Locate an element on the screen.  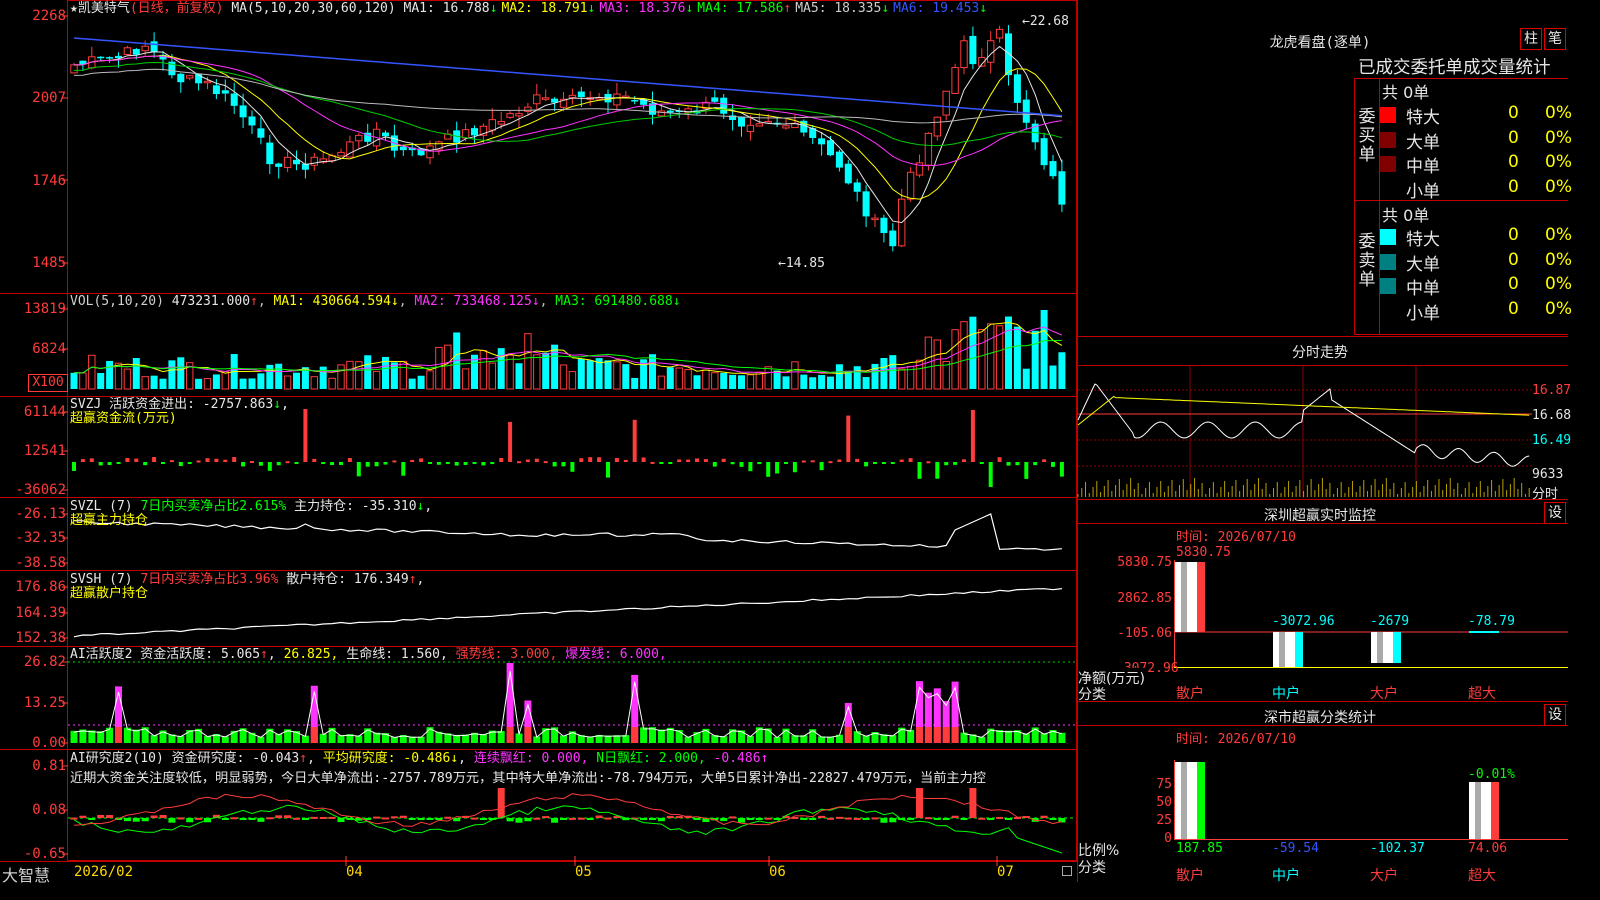
classify-category-1: 中户 is located at coordinates (1286, 876).